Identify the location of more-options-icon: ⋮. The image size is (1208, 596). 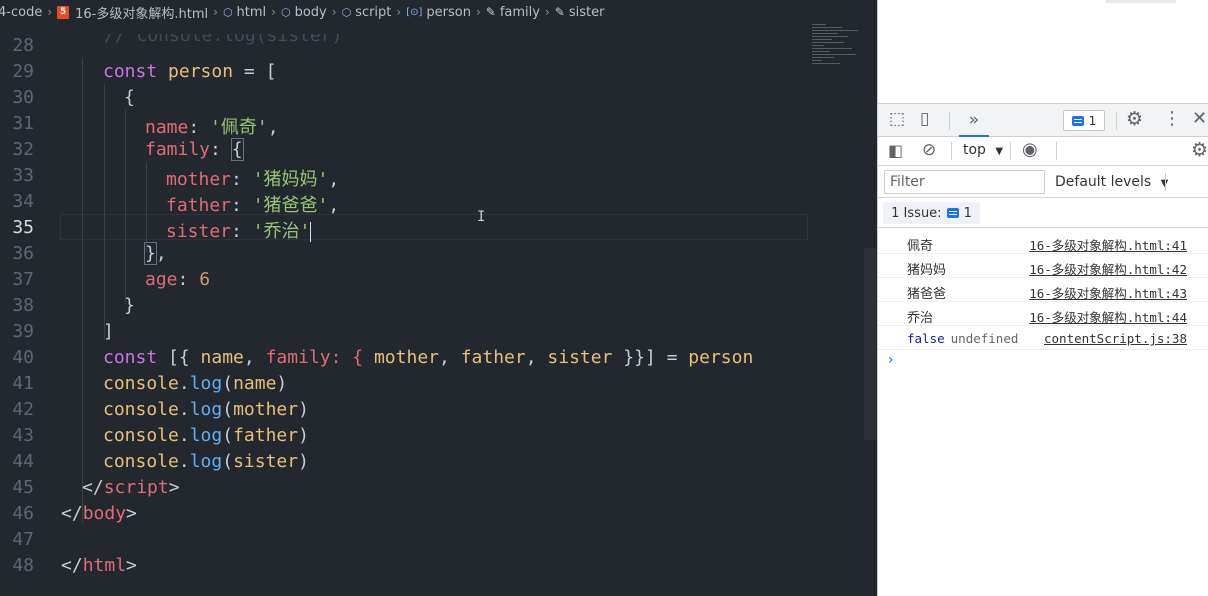
(1172, 118).